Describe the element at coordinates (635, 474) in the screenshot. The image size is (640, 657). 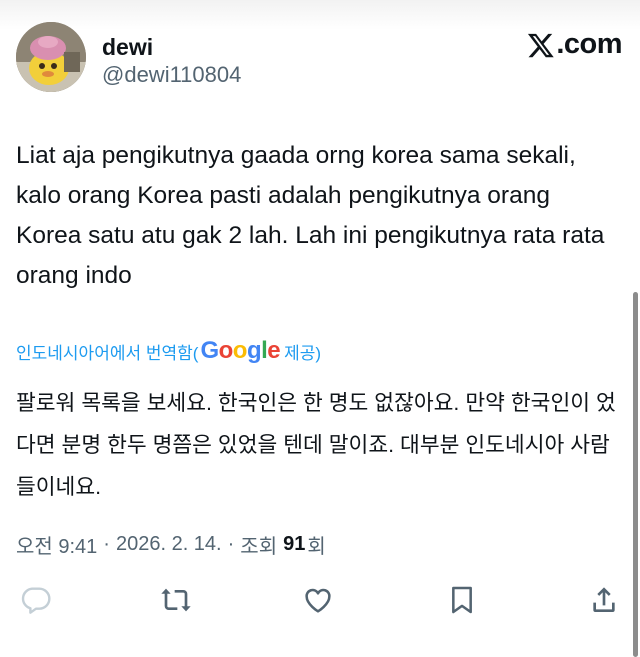
I see `scrollbar` at that location.